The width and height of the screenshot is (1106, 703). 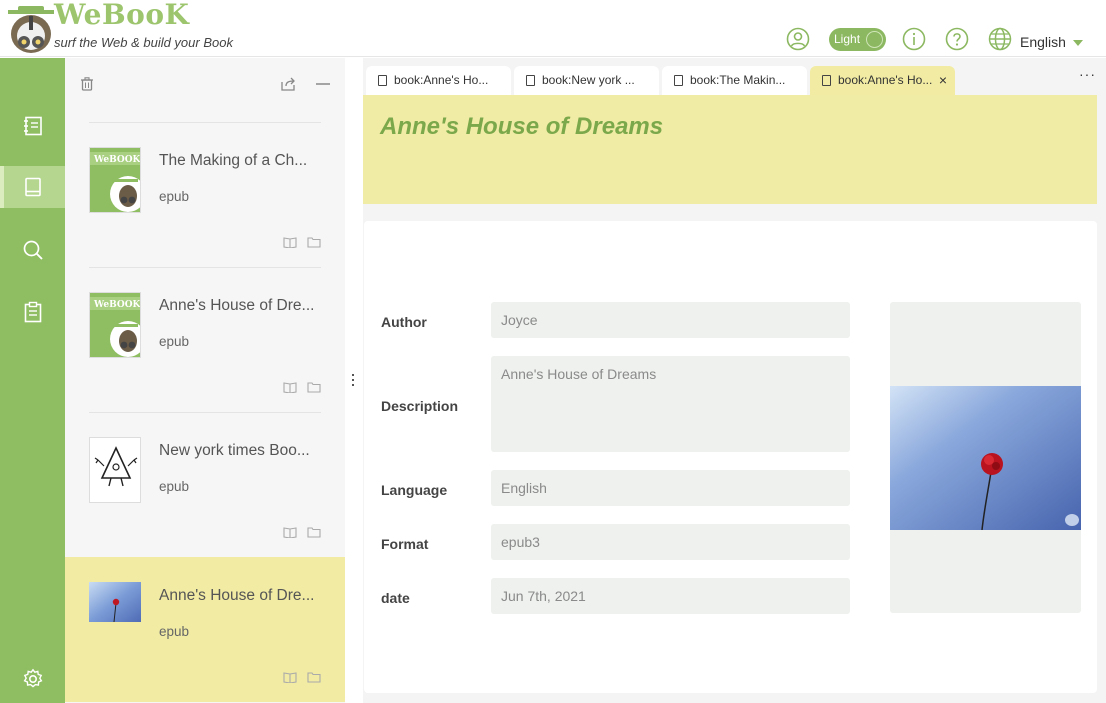 What do you see at coordinates (288, 84) in the screenshot?
I see `export-icon` at bounding box center [288, 84].